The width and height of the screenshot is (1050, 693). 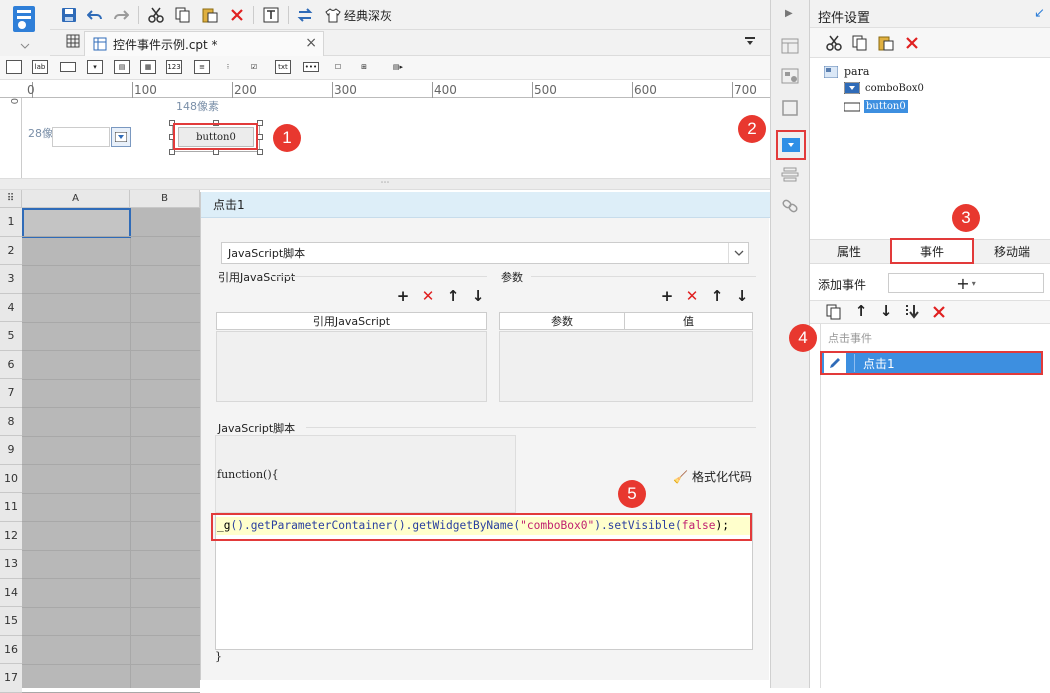 I want to click on remove-ref-icon: ✕, so click(x=428, y=296).